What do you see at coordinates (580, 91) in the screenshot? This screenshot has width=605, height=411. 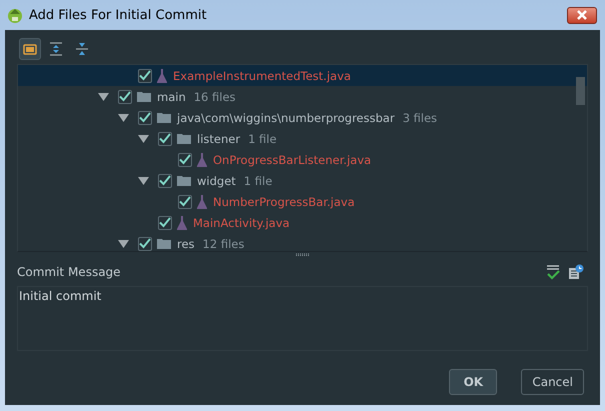 I see `scrollbar` at bounding box center [580, 91].